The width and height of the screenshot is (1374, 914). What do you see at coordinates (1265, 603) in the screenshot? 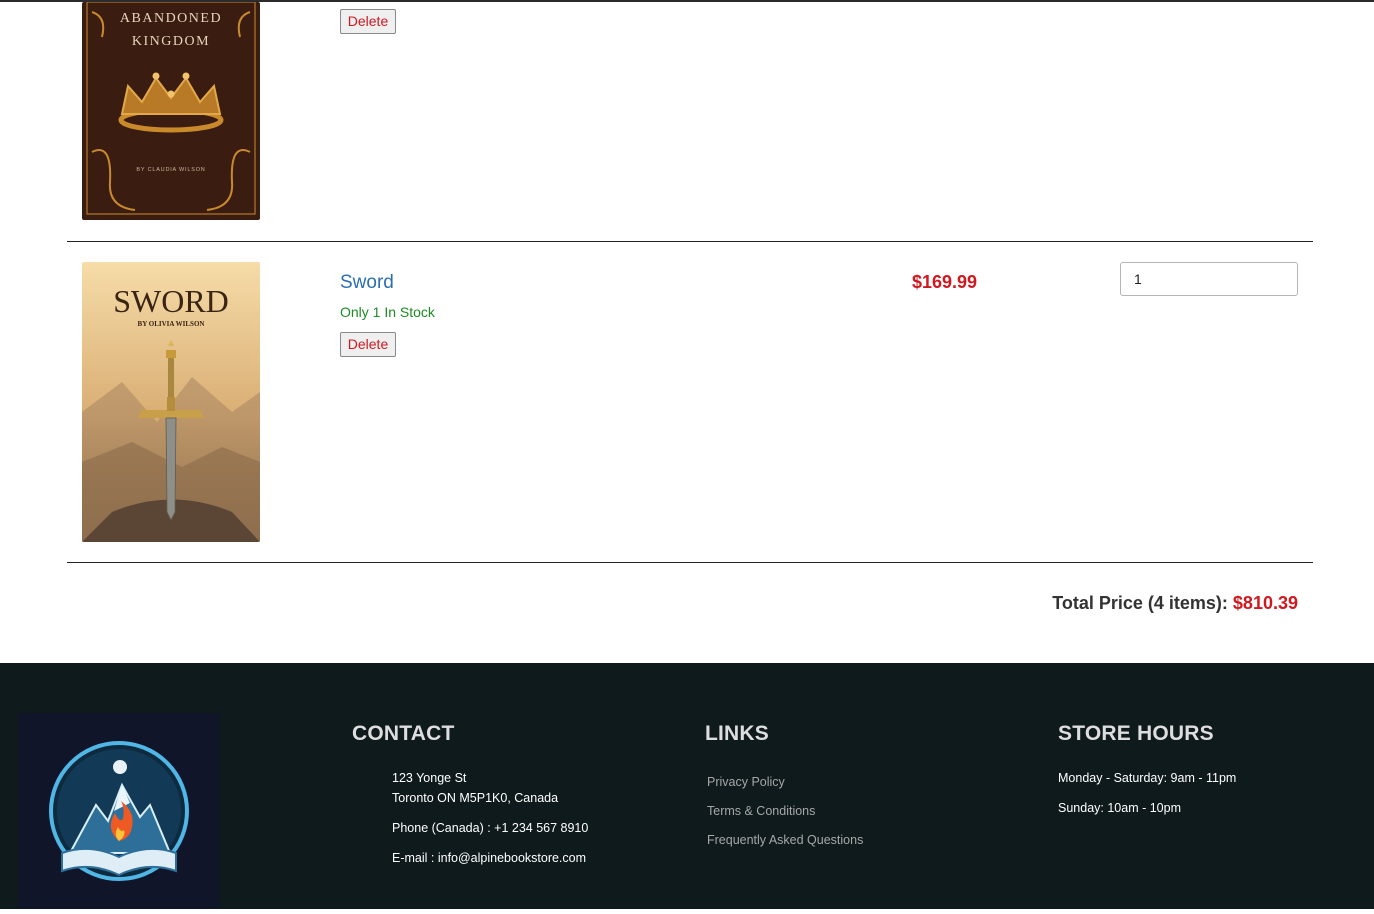
I see `total-amount: $810.39` at bounding box center [1265, 603].